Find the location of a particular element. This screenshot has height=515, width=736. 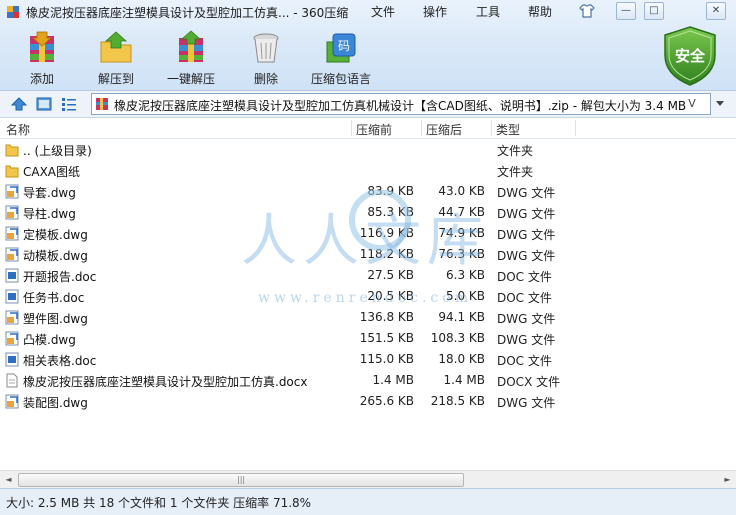

file-row: 任务书.doc 20.5 KB 5.0 KB DOC 文件 is located at coordinates (368, 296).